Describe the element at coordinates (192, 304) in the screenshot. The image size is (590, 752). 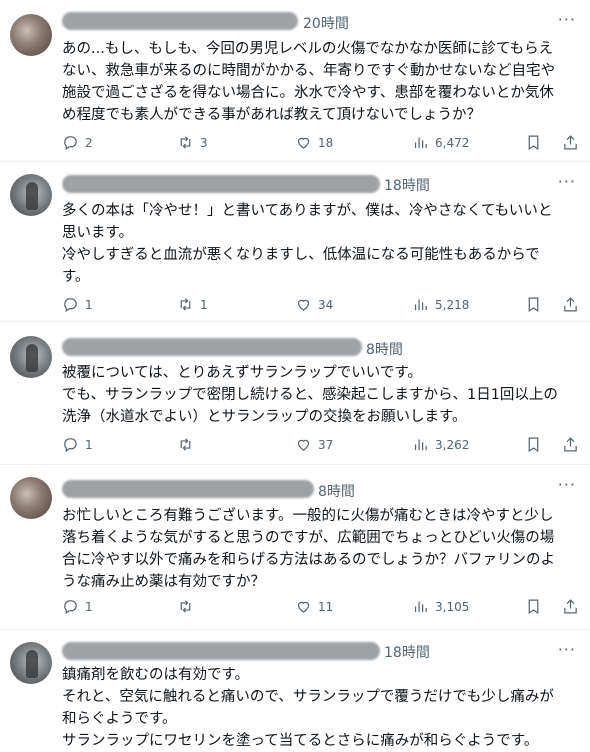
I see `repost-button: 1` at that location.